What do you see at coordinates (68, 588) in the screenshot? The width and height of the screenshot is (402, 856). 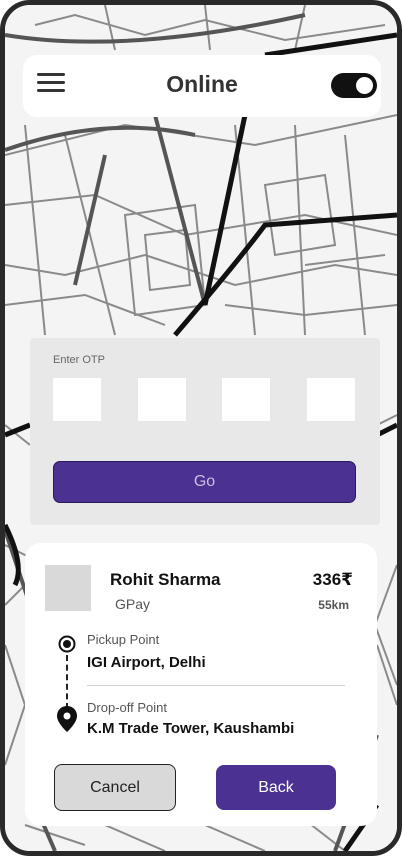 I see `avatar` at bounding box center [68, 588].